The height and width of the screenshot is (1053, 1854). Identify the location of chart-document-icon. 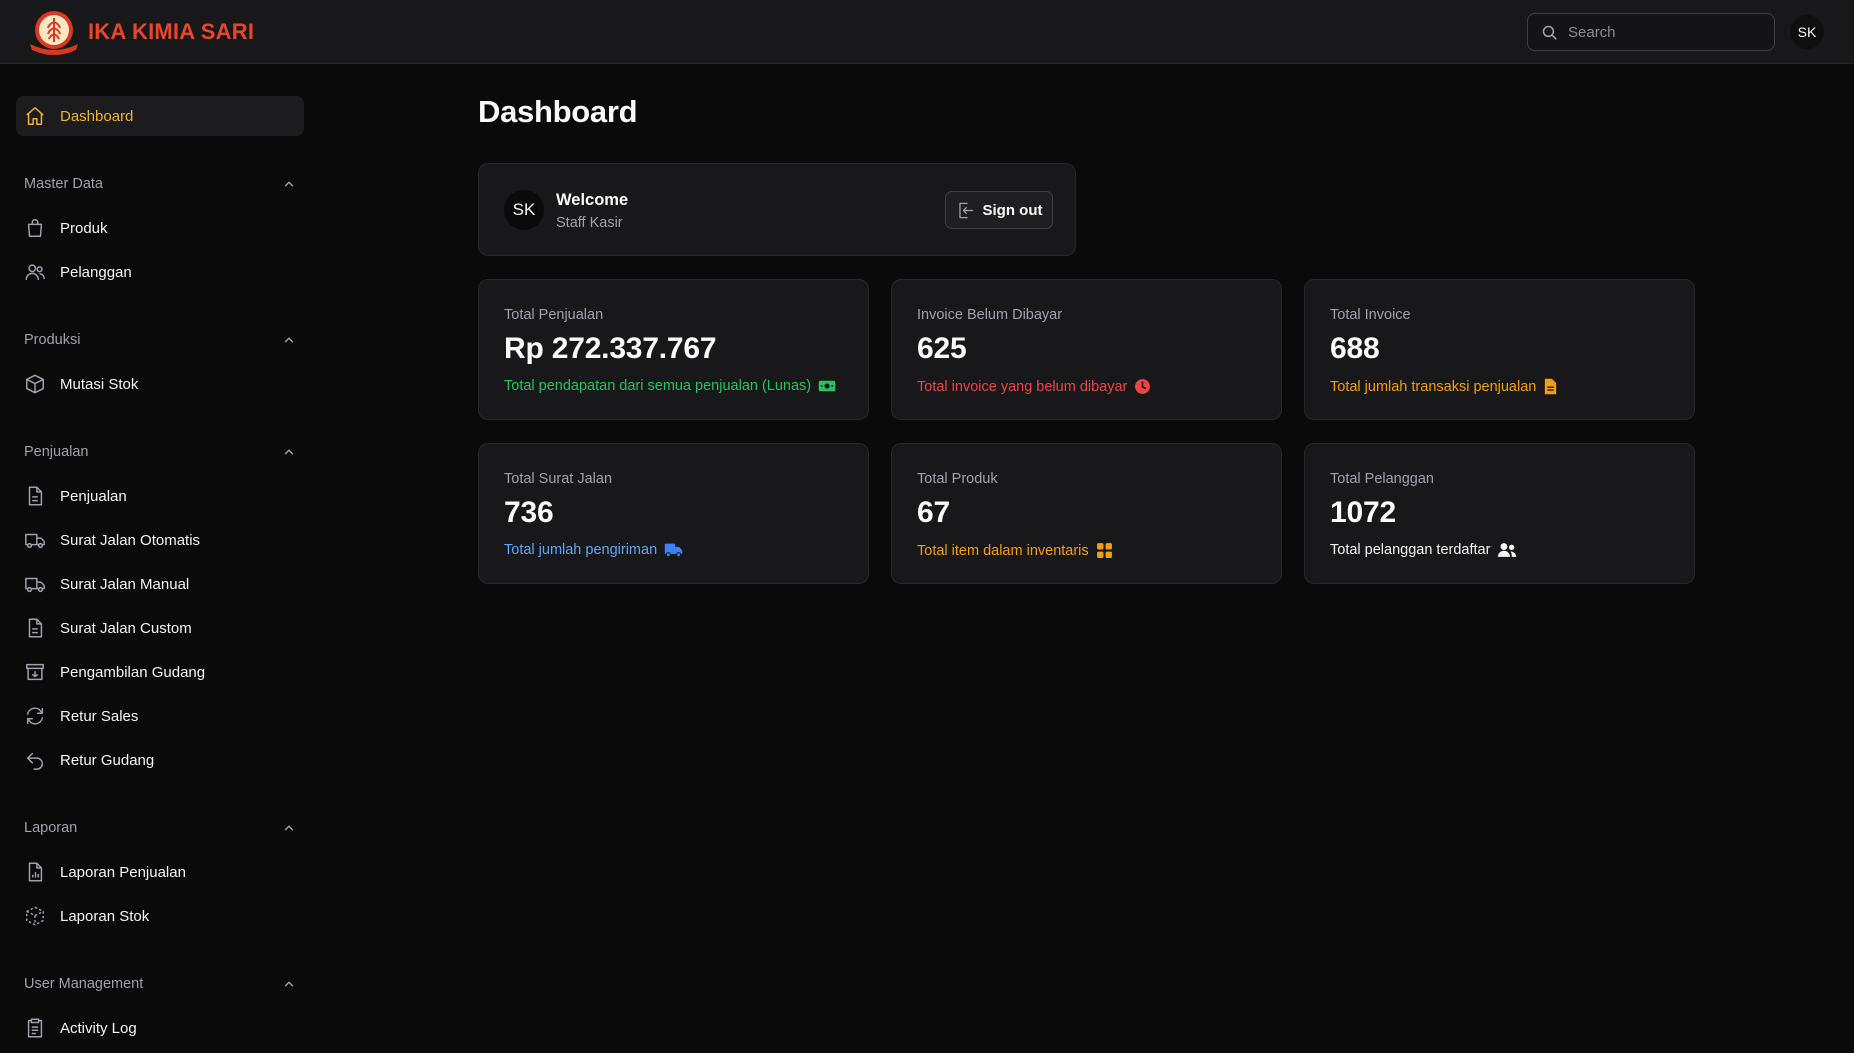
(35, 872).